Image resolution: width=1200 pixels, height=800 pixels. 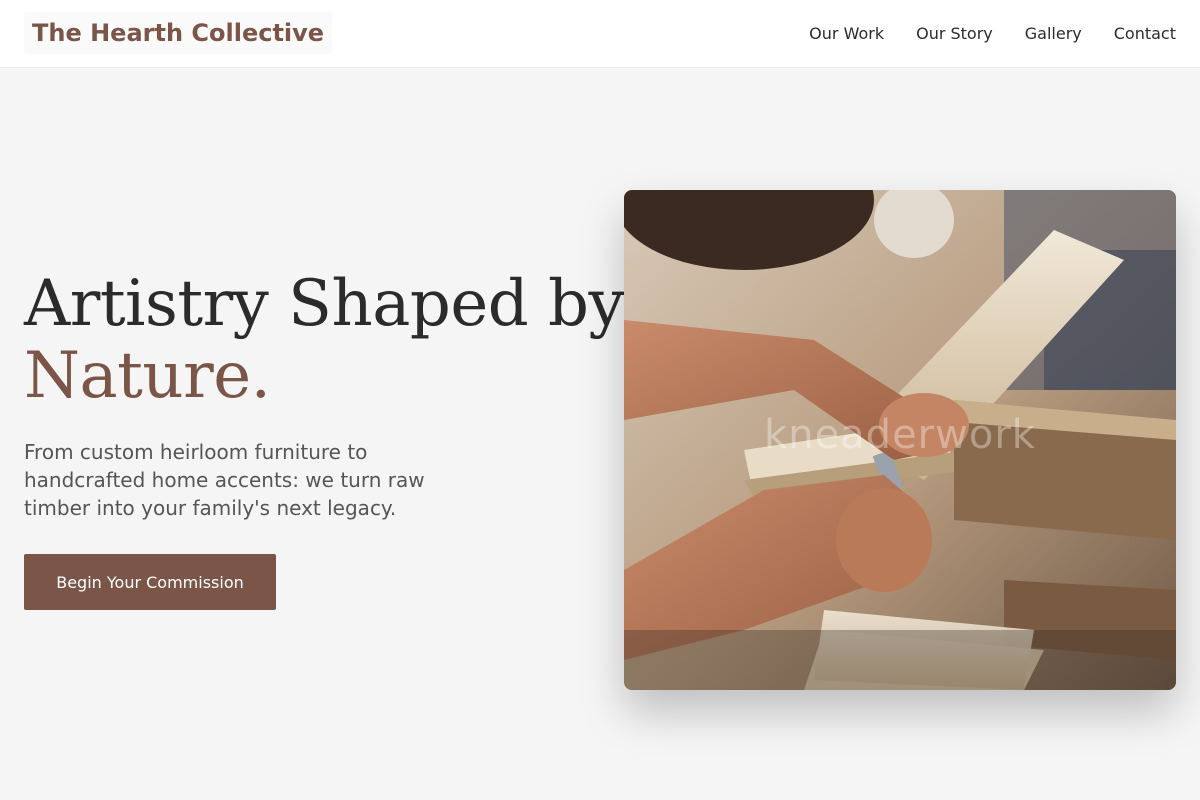 What do you see at coordinates (846, 33) in the screenshot?
I see `nav-link-our-work: Our Work` at bounding box center [846, 33].